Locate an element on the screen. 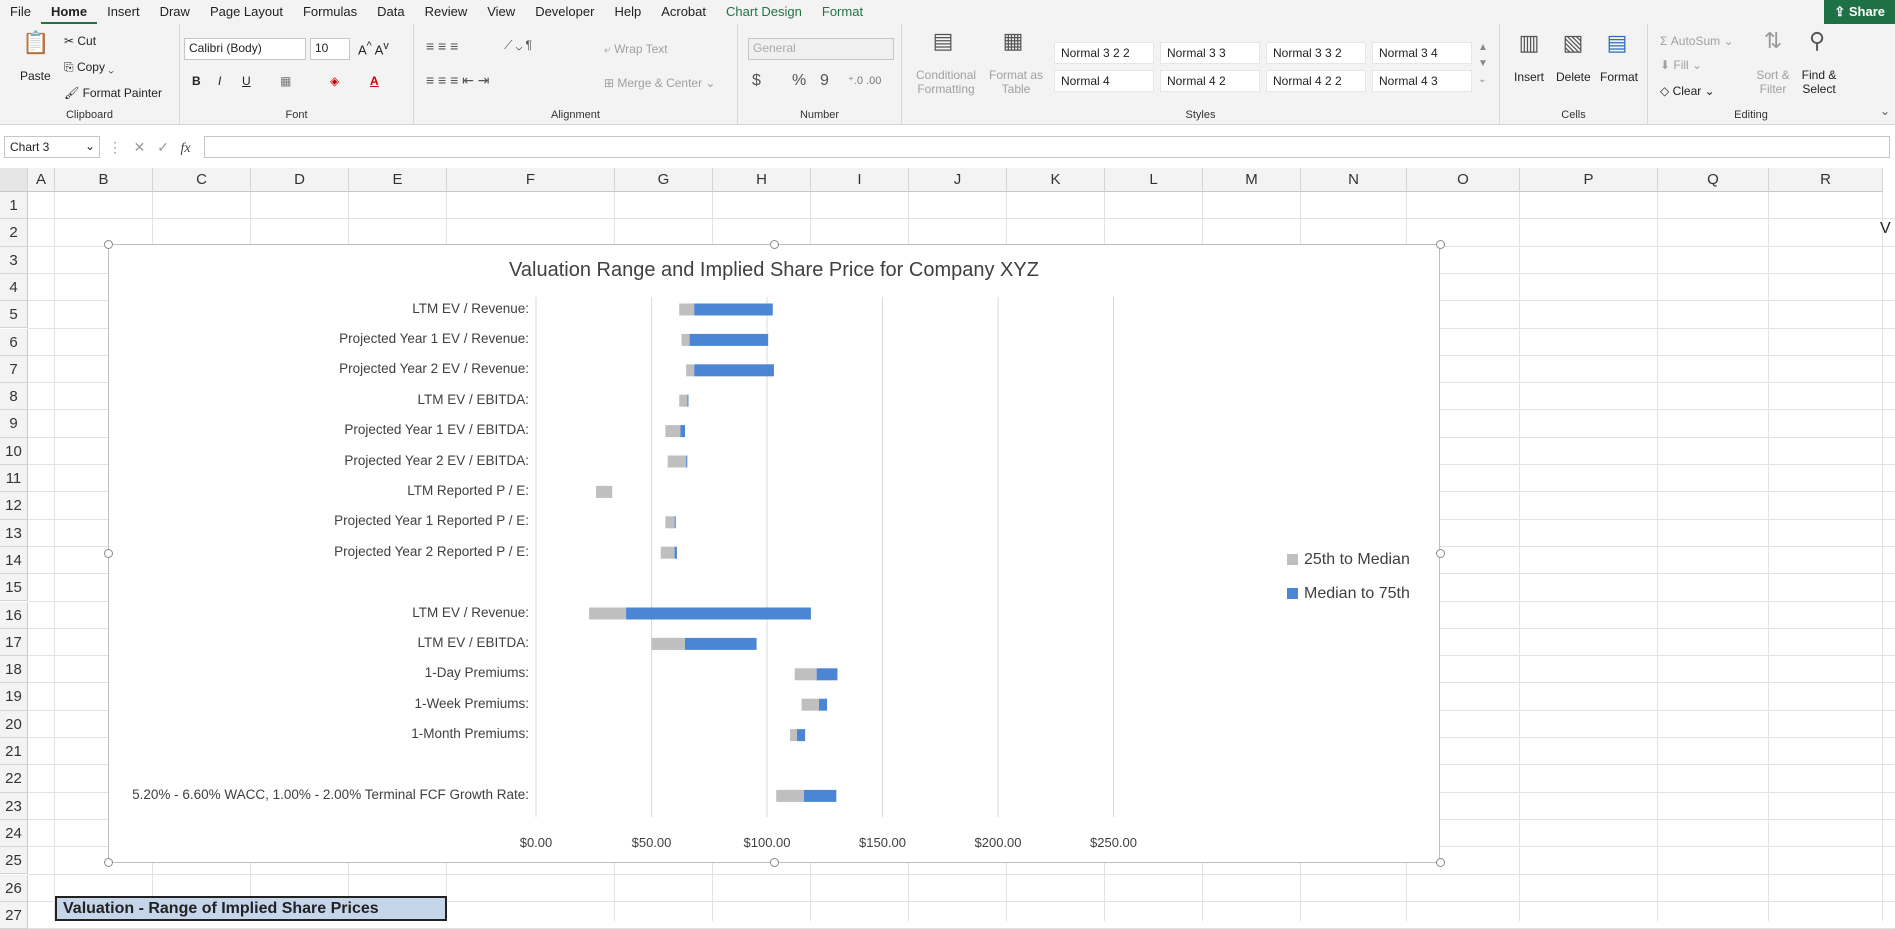 This screenshot has width=1895, height=929. sort-filter-icon: ⇅ is located at coordinates (1773, 41).